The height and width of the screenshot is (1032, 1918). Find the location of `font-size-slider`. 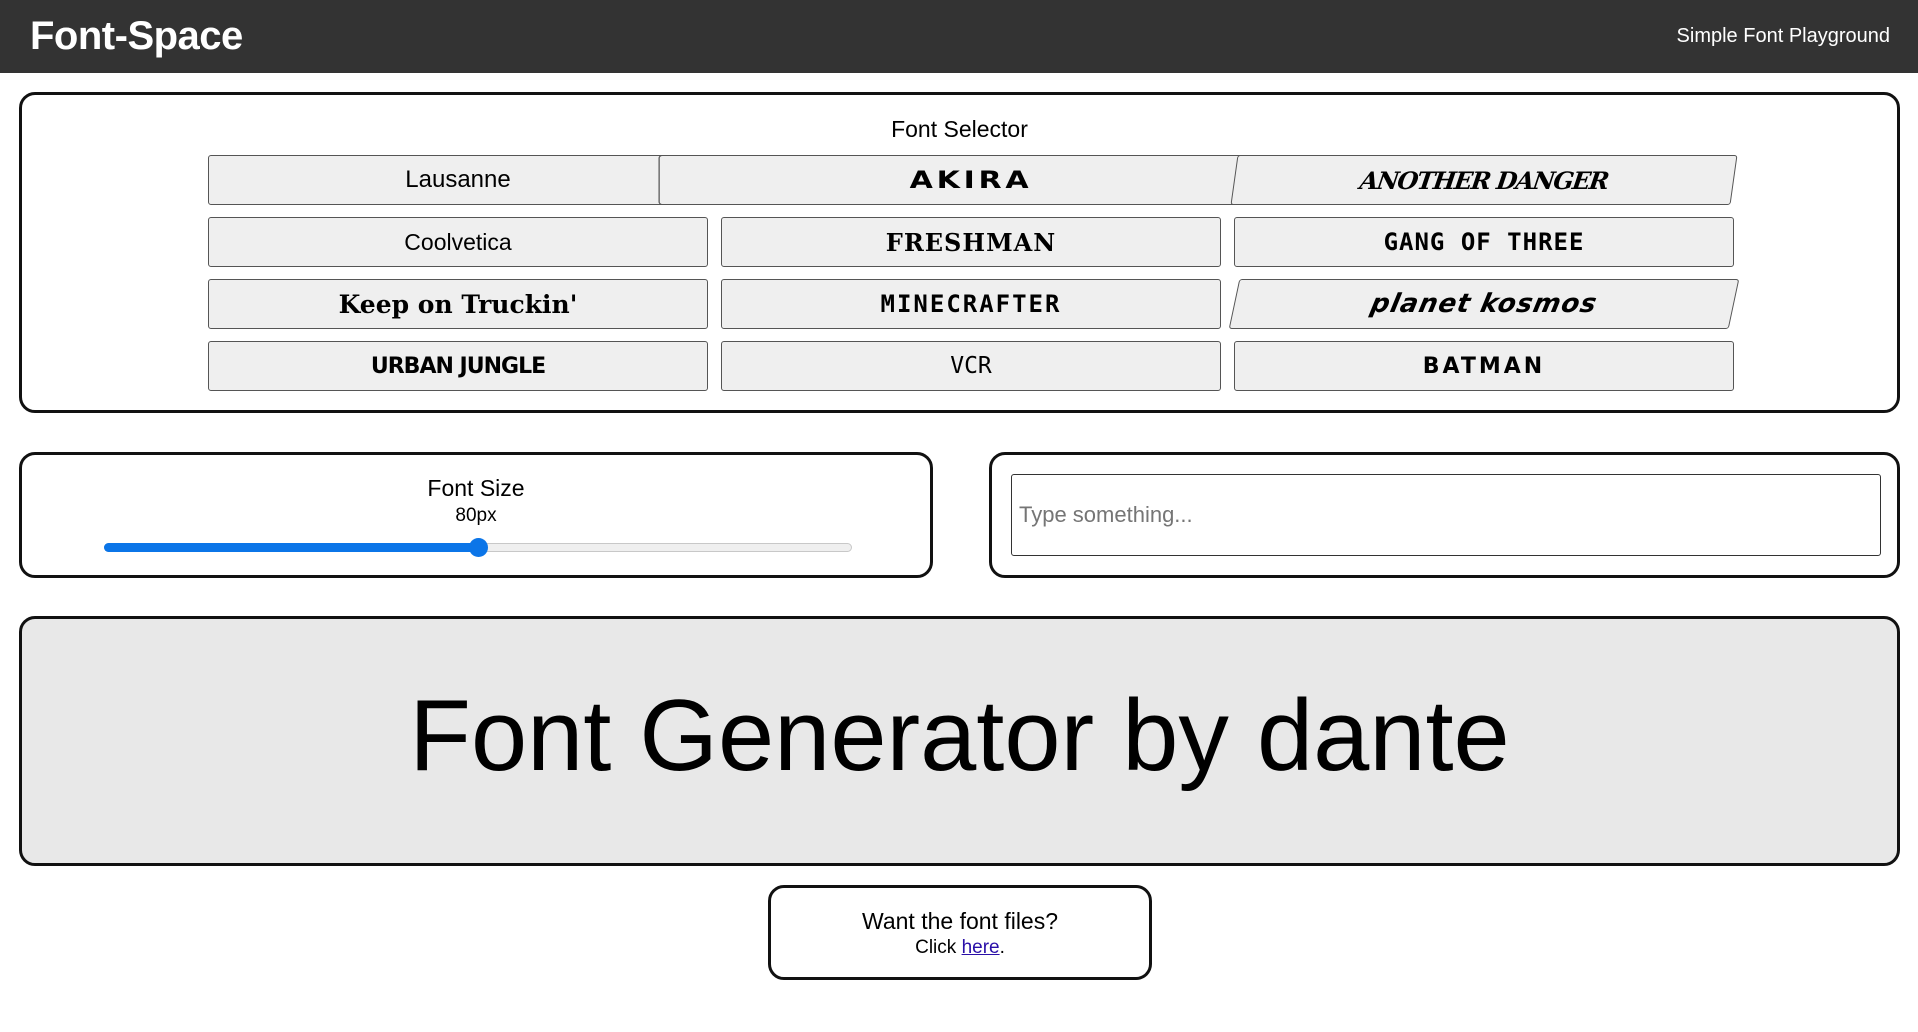

font-size-slider is located at coordinates (478, 547).